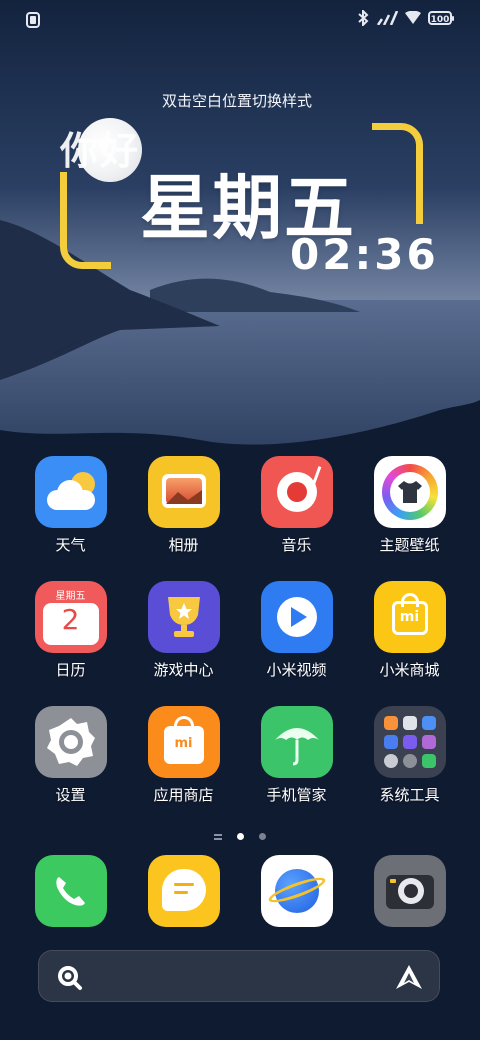 The height and width of the screenshot is (1040, 480). What do you see at coordinates (296, 492) in the screenshot?
I see `music-icon` at bounding box center [296, 492].